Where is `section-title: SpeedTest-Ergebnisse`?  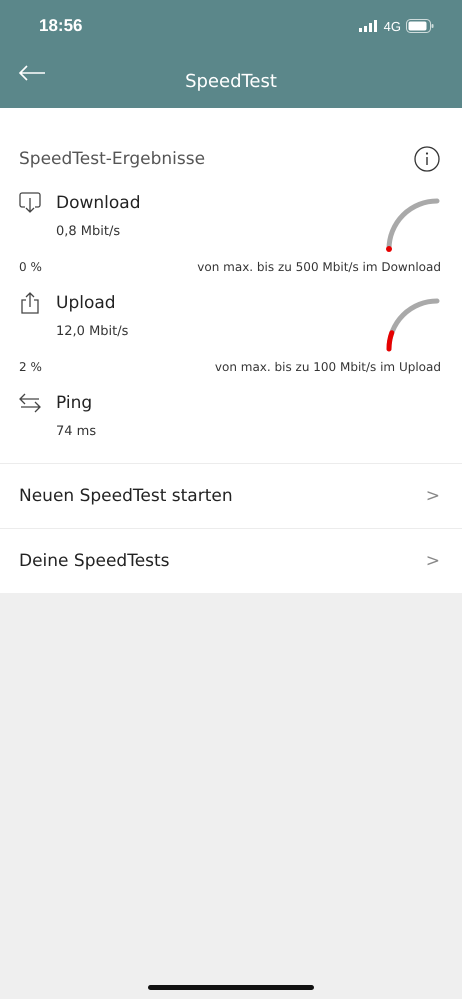
section-title: SpeedTest-Ergebnisse is located at coordinates (112, 159).